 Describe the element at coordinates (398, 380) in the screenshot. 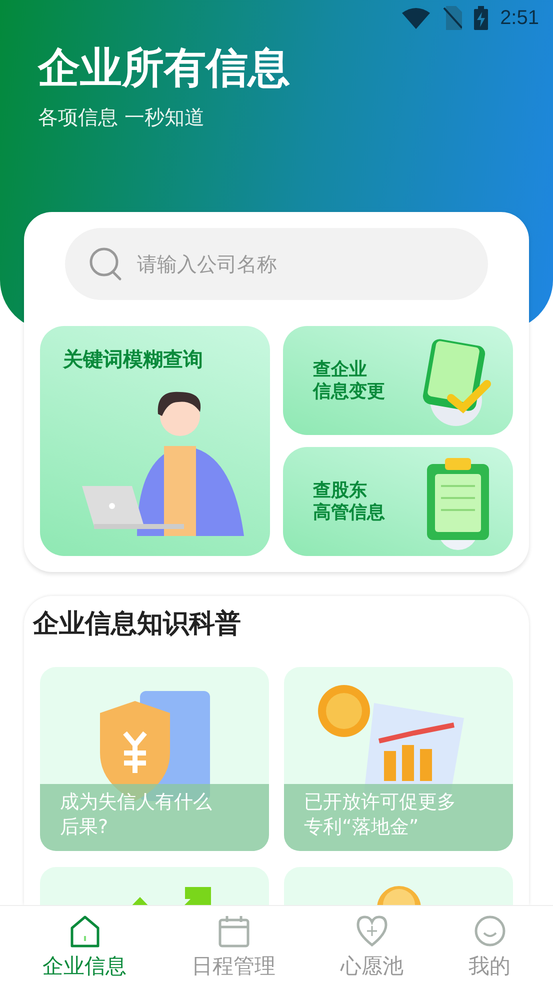

I see `query-card: 查企业 信息变更` at that location.